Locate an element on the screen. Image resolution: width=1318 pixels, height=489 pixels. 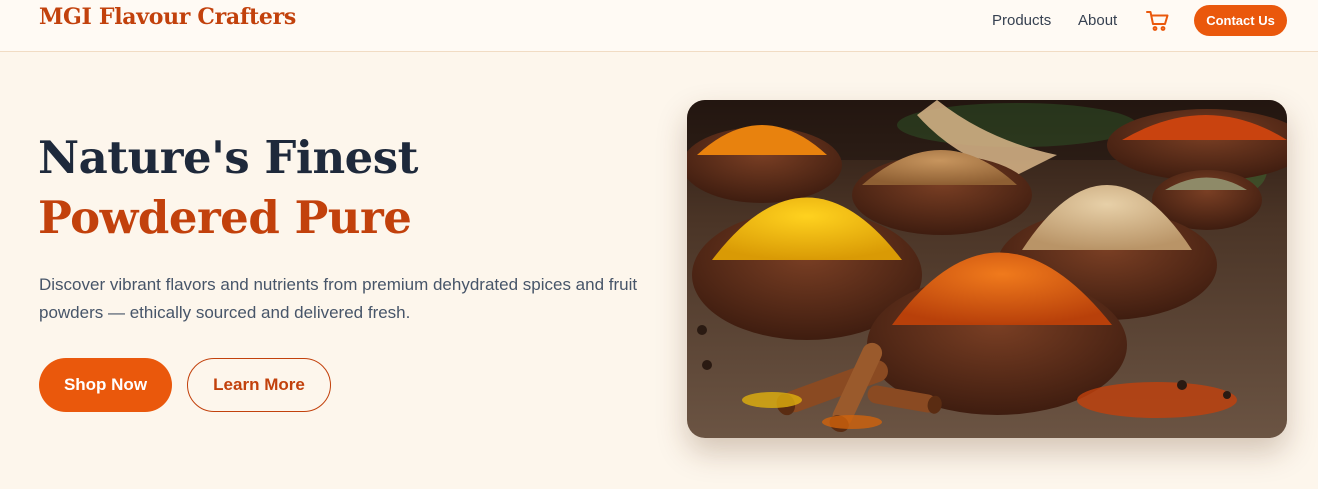
hero-title: Nature's Finest Powdered Pure is located at coordinates (228, 188).